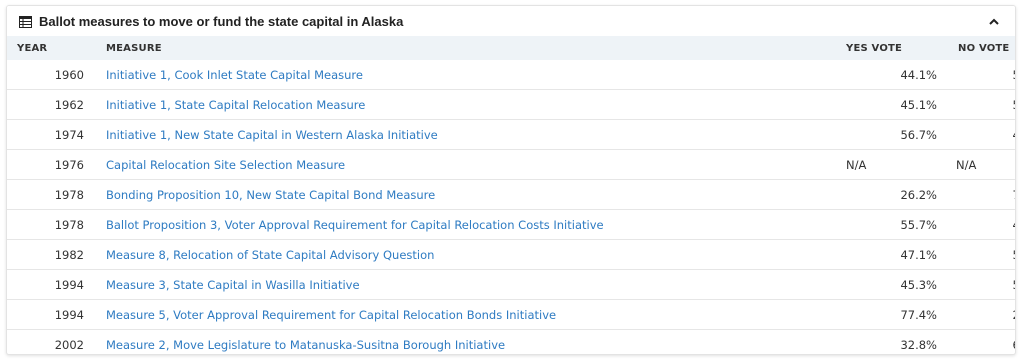 This screenshot has width=1024, height=360. I want to click on column-header-no-vote: NO VOTE, so click(980, 48).